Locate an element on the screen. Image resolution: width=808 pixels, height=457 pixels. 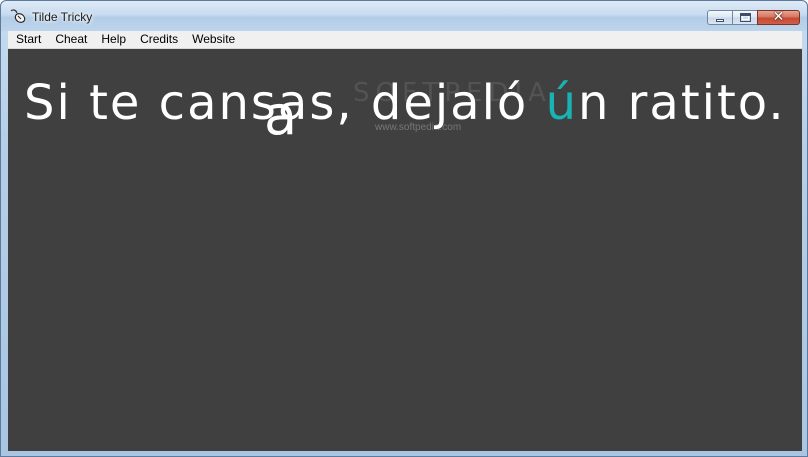
minimize-icon is located at coordinates (720, 20).